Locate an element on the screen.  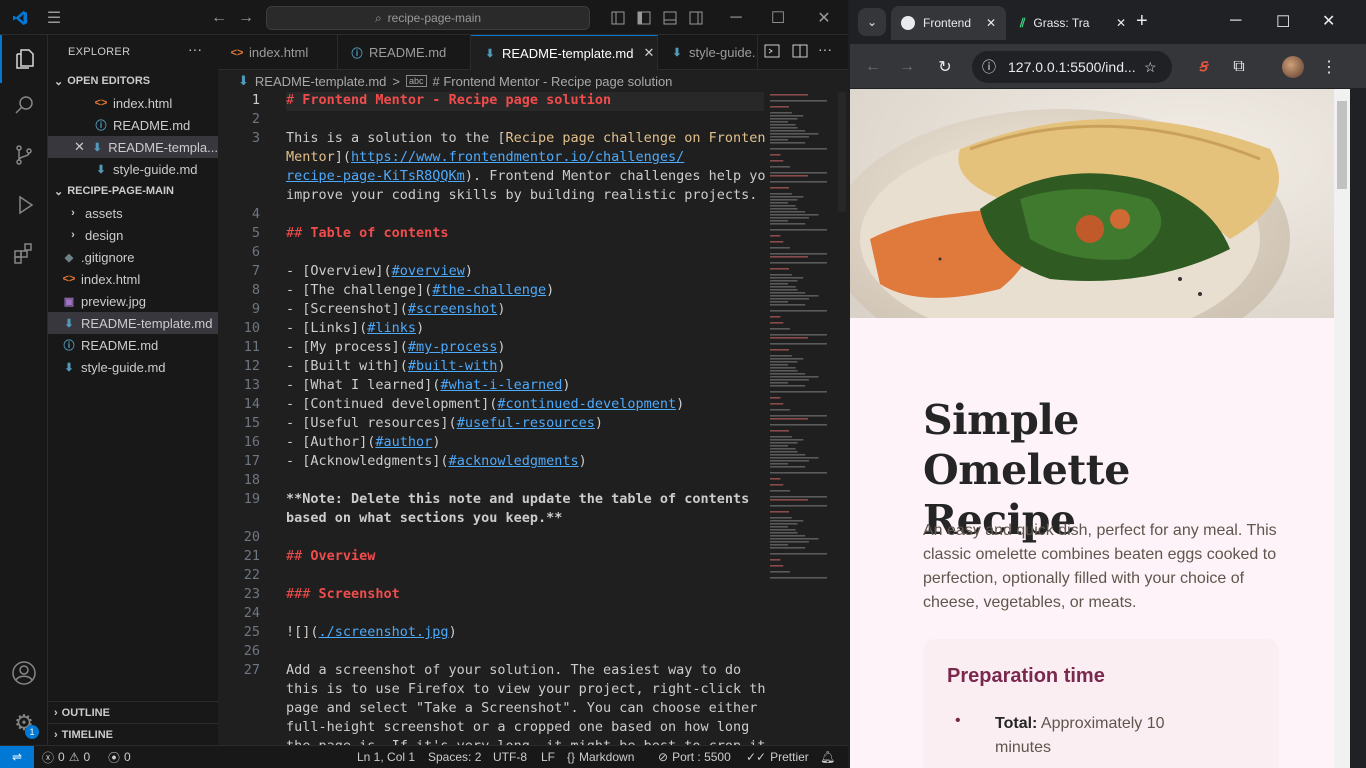
tab-style-guide: ⬇ style-guide. is located at coordinates (708, 52).